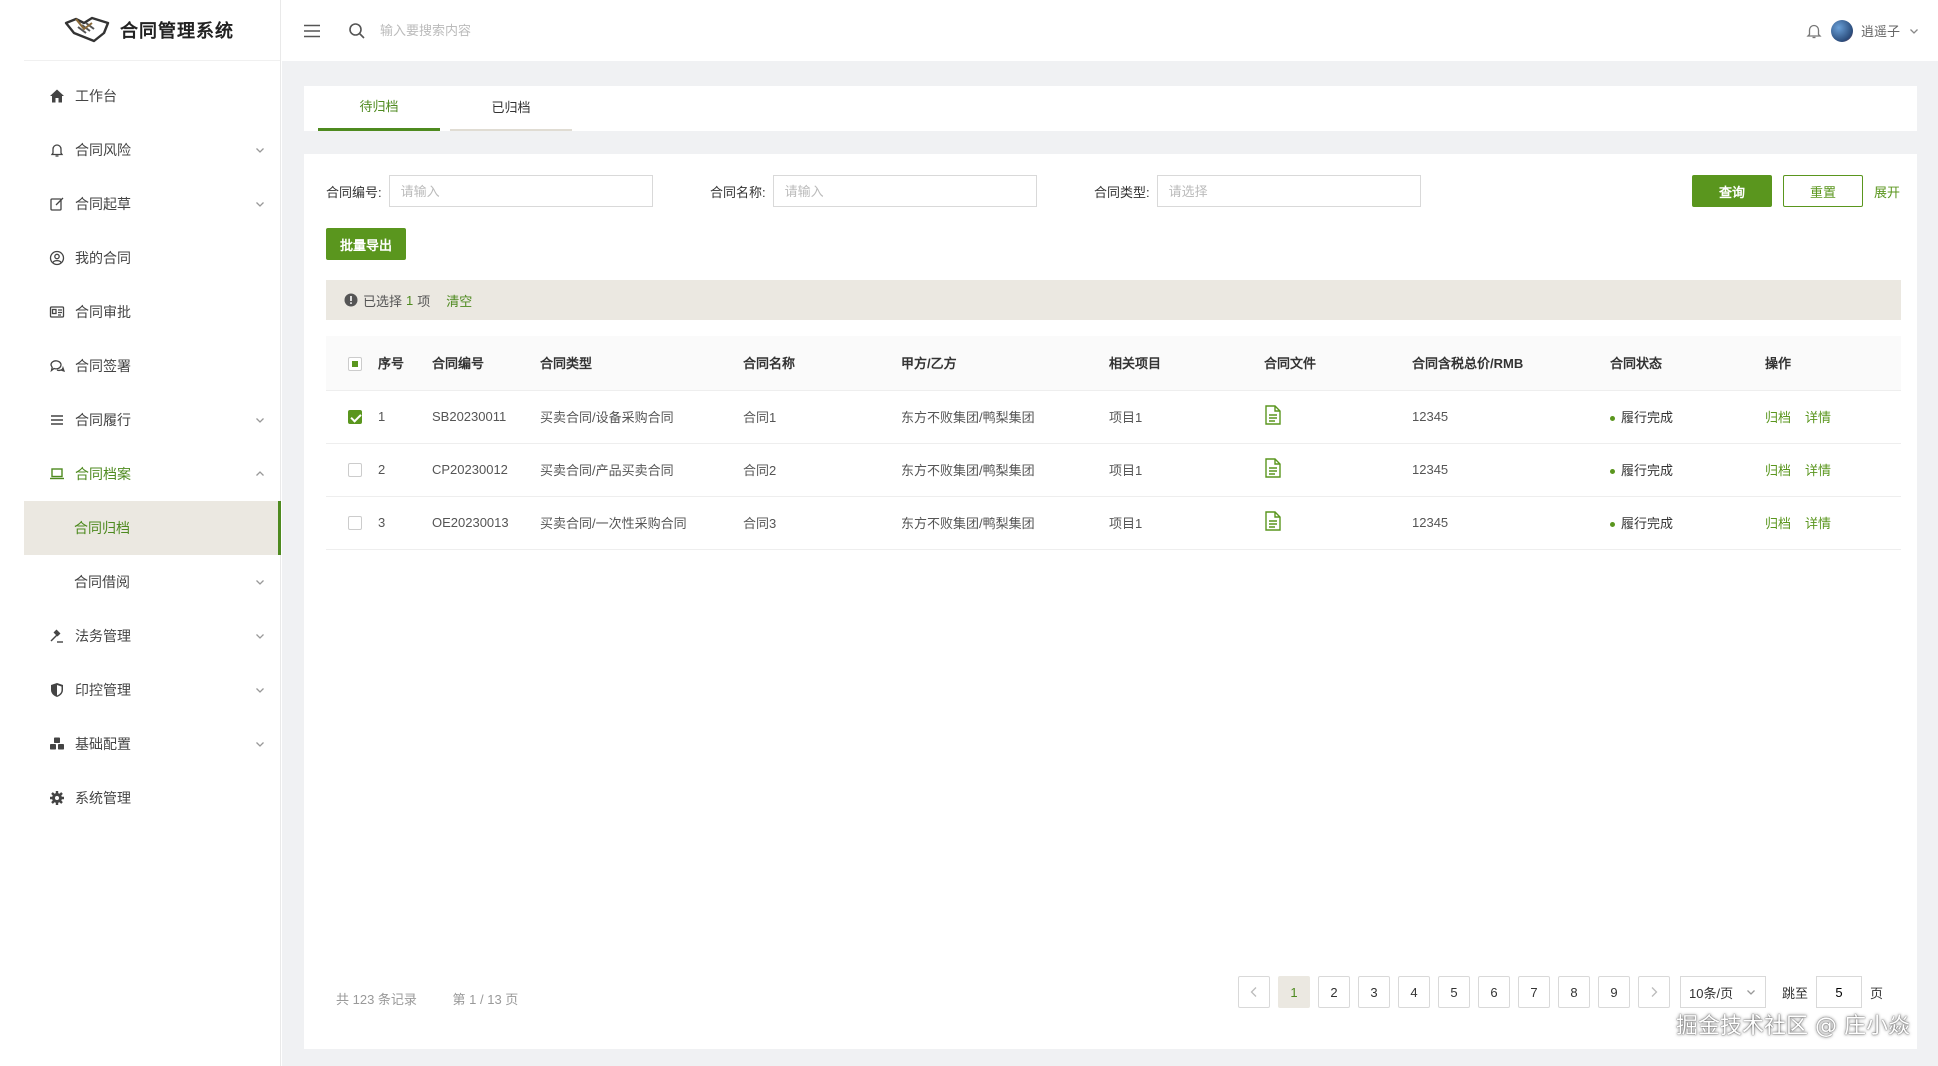 This screenshot has height=1066, width=1938. I want to click on tab-pending-archive: 待归档, so click(379, 113).